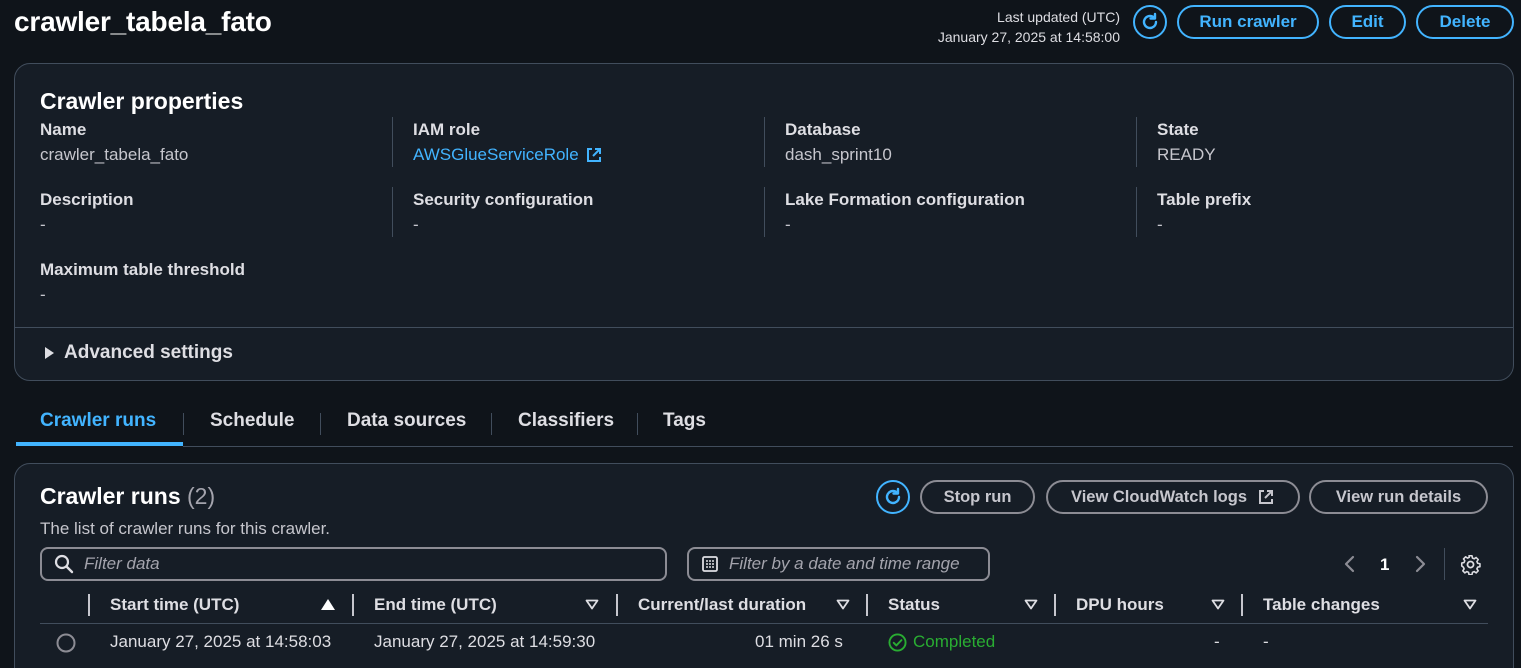 This screenshot has width=1521, height=668. What do you see at coordinates (1367, 22) in the screenshot?
I see `edit-button: Edit` at bounding box center [1367, 22].